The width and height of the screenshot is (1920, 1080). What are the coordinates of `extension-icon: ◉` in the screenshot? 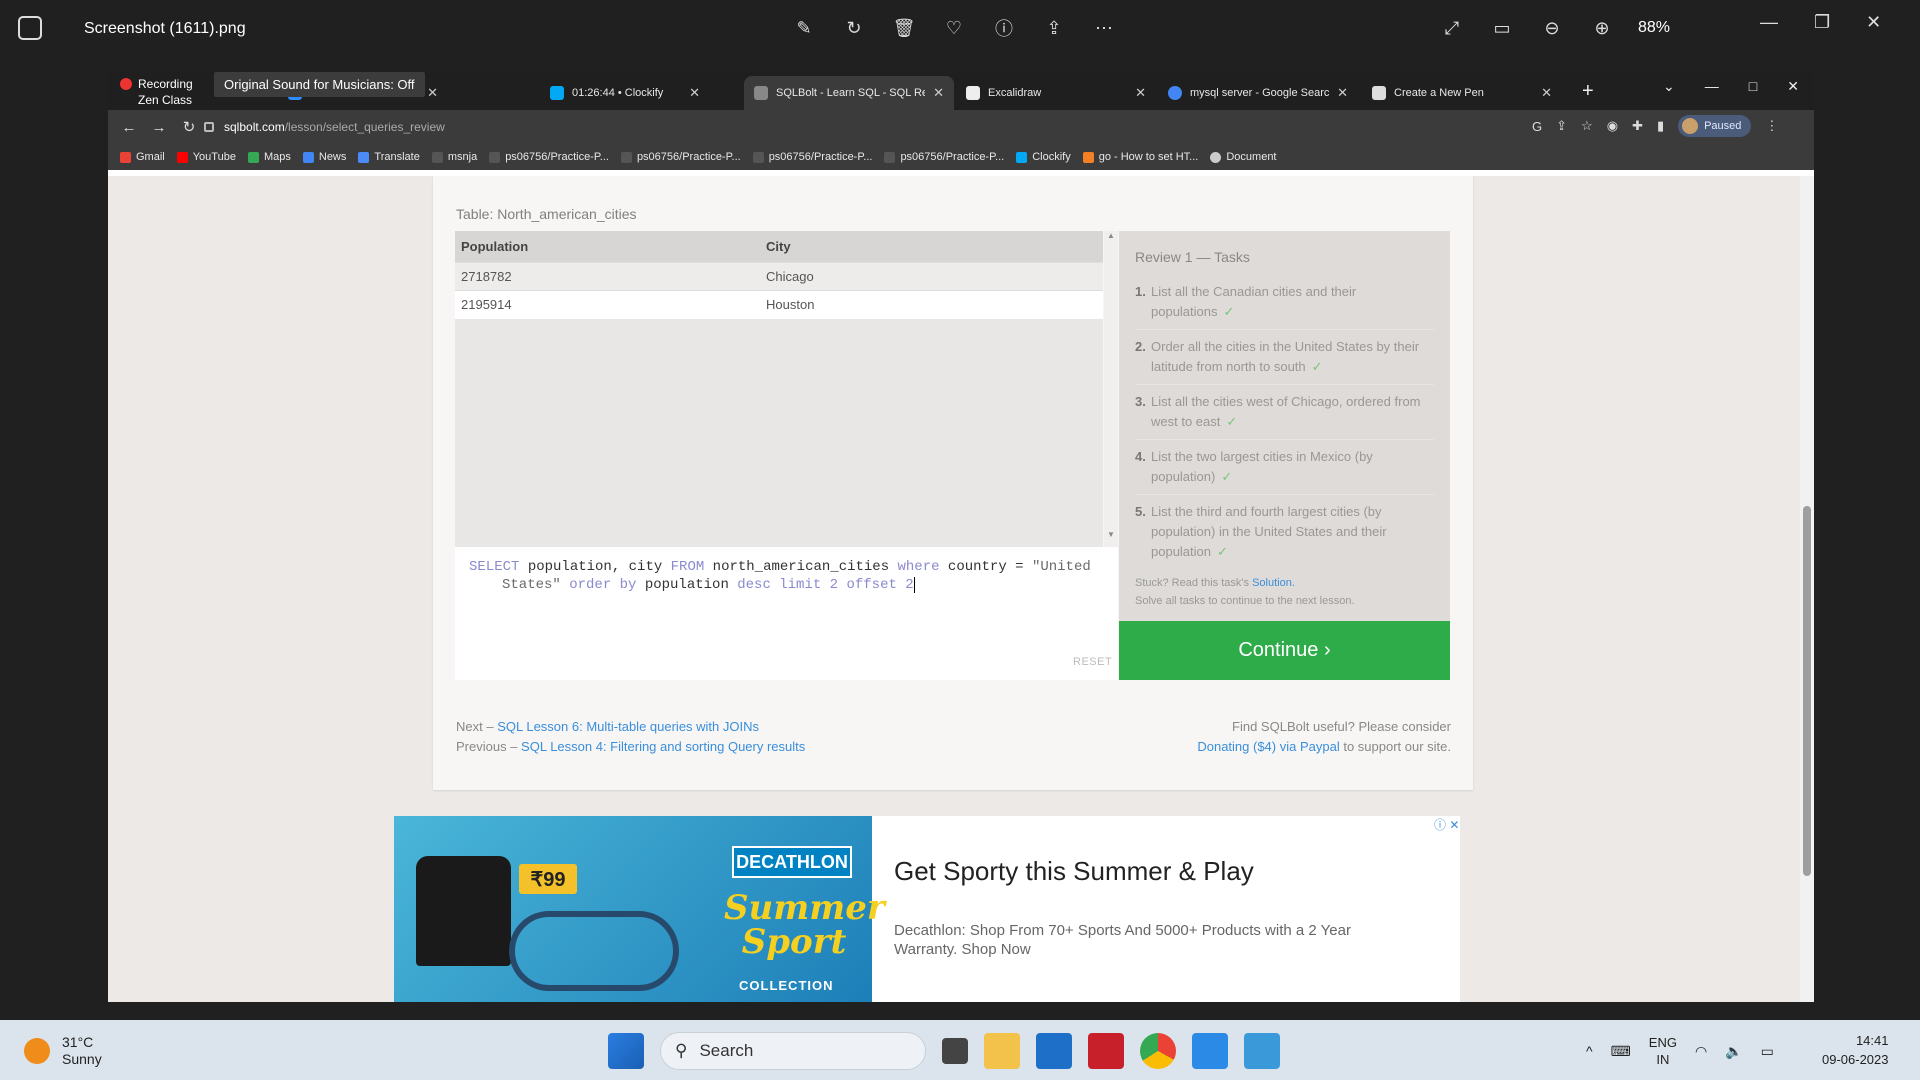 It's located at (1612, 126).